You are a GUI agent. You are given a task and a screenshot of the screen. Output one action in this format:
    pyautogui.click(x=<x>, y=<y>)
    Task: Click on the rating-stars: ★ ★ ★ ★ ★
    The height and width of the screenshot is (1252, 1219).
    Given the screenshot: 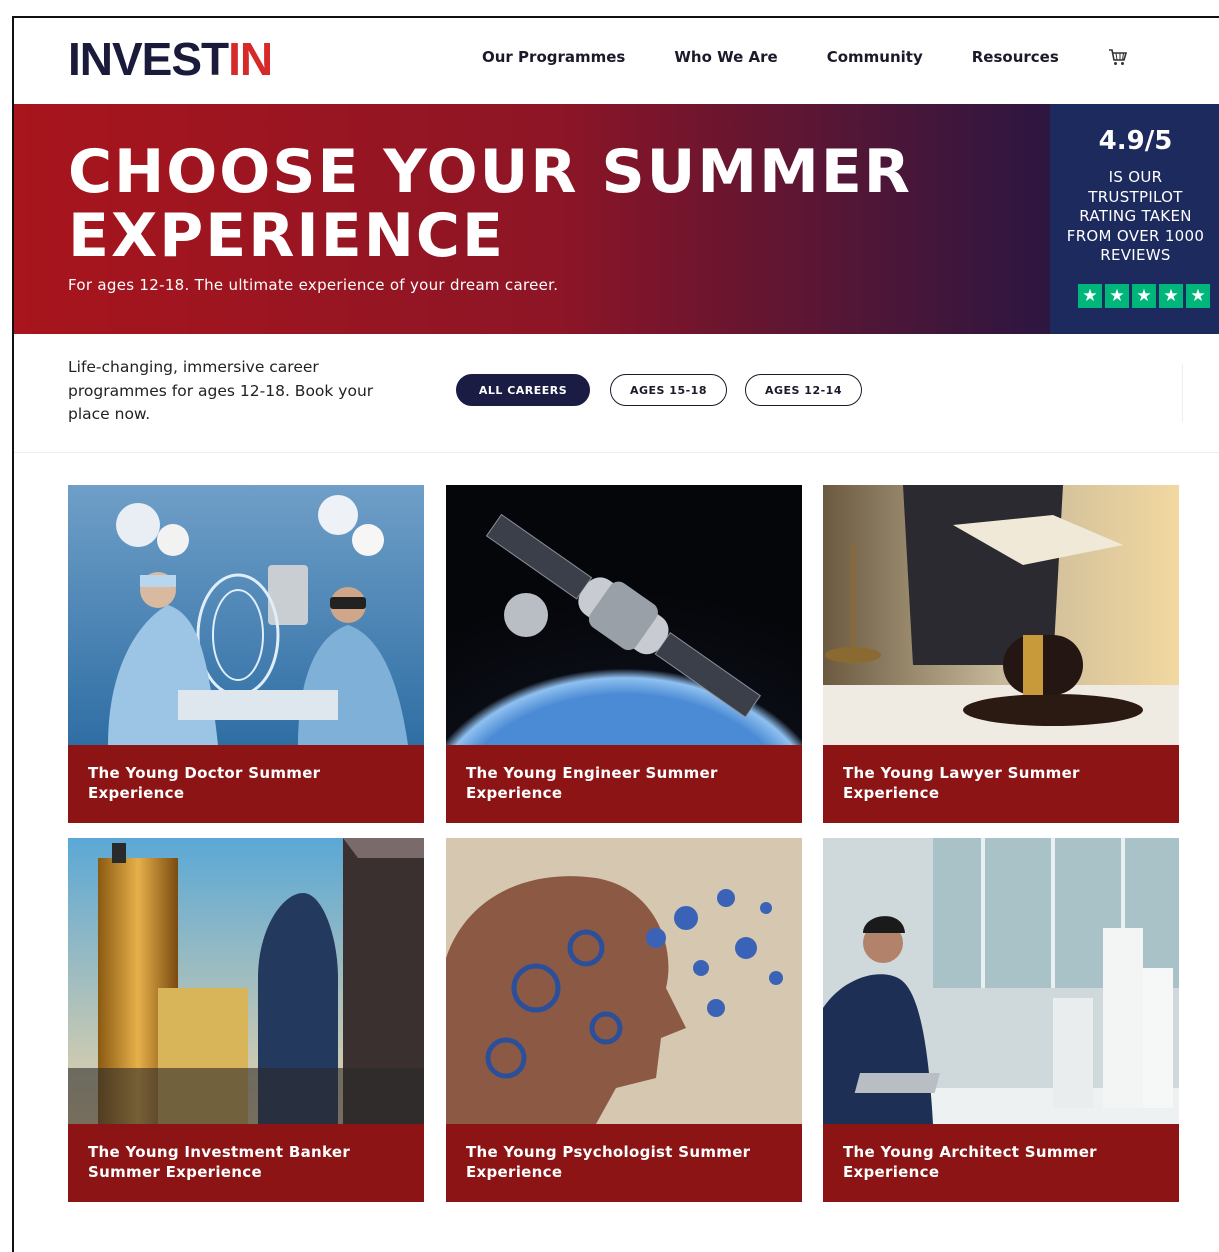 What is the action you would take?
    pyautogui.click(x=1145, y=296)
    